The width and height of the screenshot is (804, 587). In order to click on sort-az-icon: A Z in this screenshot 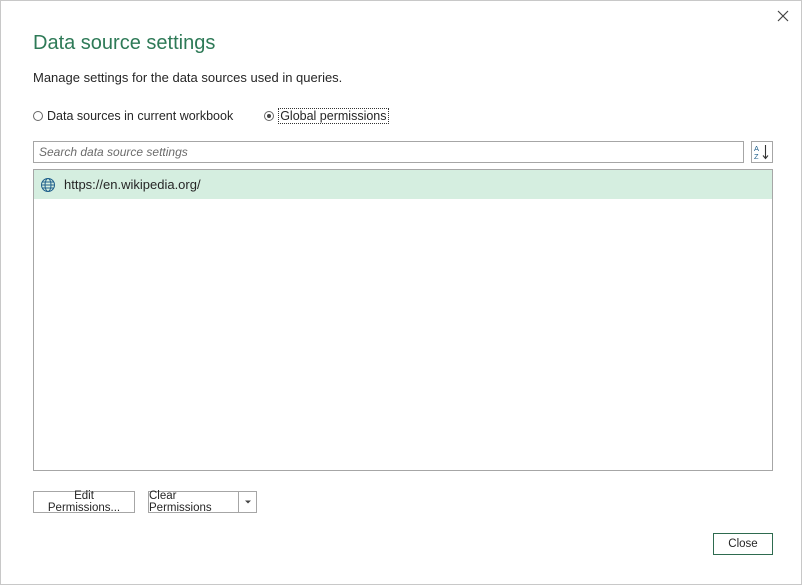, I will do `click(761, 152)`.